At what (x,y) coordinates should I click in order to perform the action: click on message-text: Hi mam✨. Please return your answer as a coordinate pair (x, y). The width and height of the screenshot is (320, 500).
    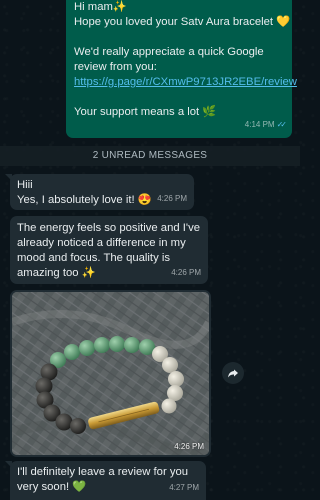
    Looking at the image, I should click on (100, 7).